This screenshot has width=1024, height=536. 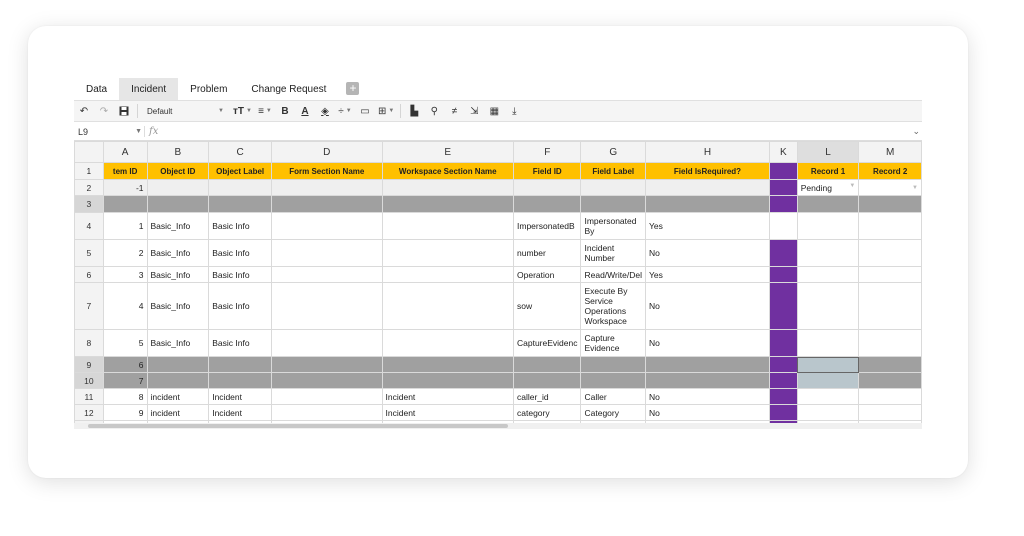 What do you see at coordinates (125, 253) in the screenshot?
I see `cell: 2` at bounding box center [125, 253].